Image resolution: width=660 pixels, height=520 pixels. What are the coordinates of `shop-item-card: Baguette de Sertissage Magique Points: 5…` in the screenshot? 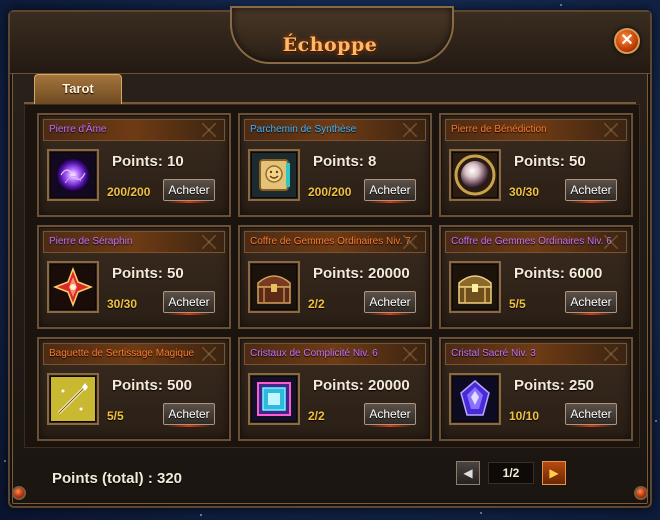 It's located at (134, 389).